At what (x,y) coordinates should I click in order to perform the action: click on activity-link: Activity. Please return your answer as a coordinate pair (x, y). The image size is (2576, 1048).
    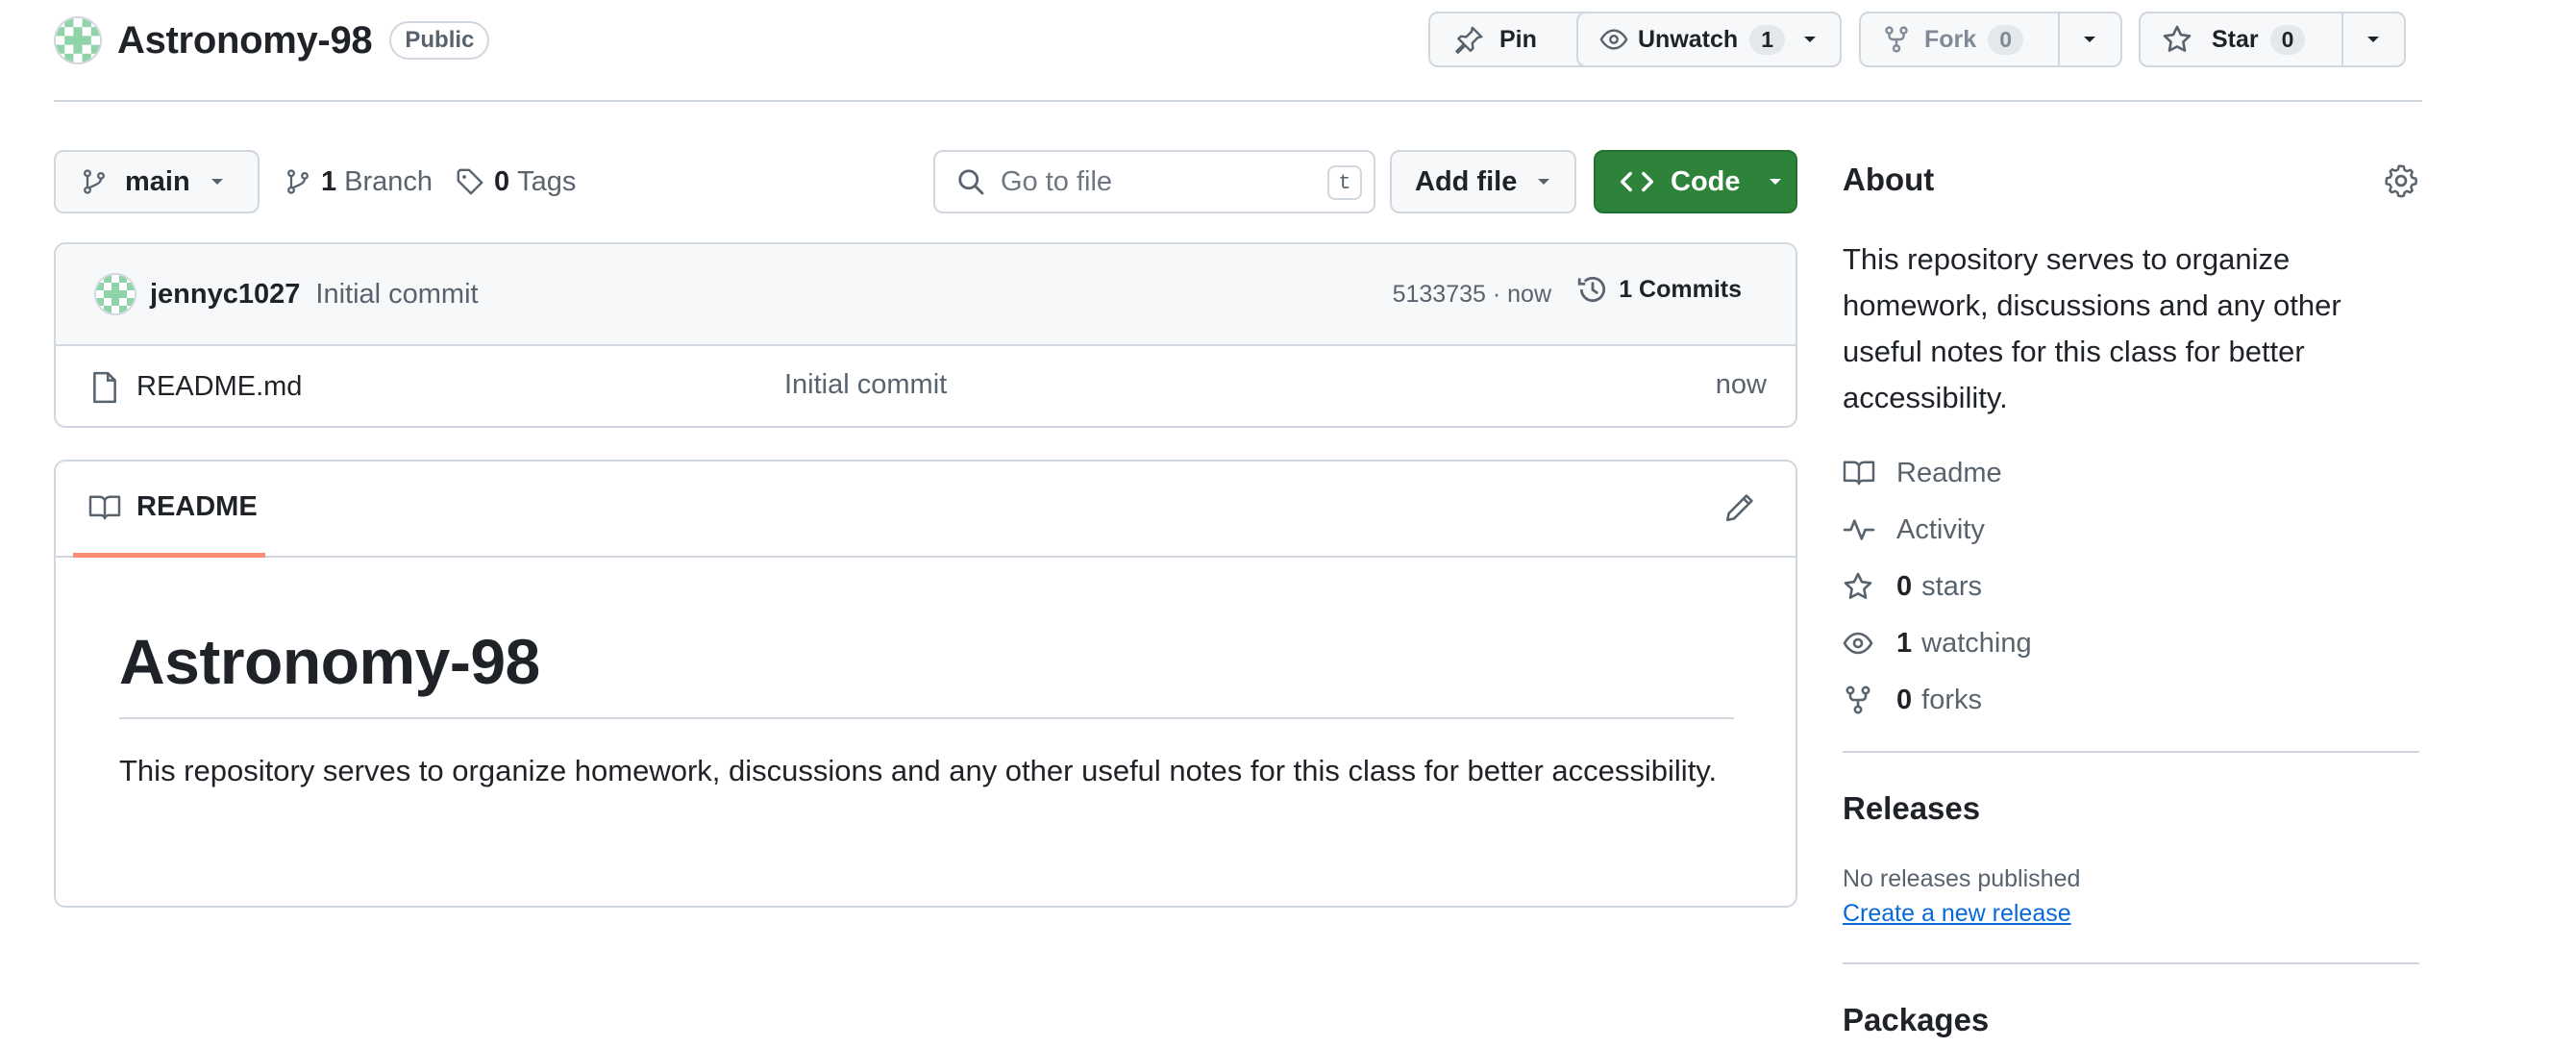
    Looking at the image, I should click on (1914, 530).